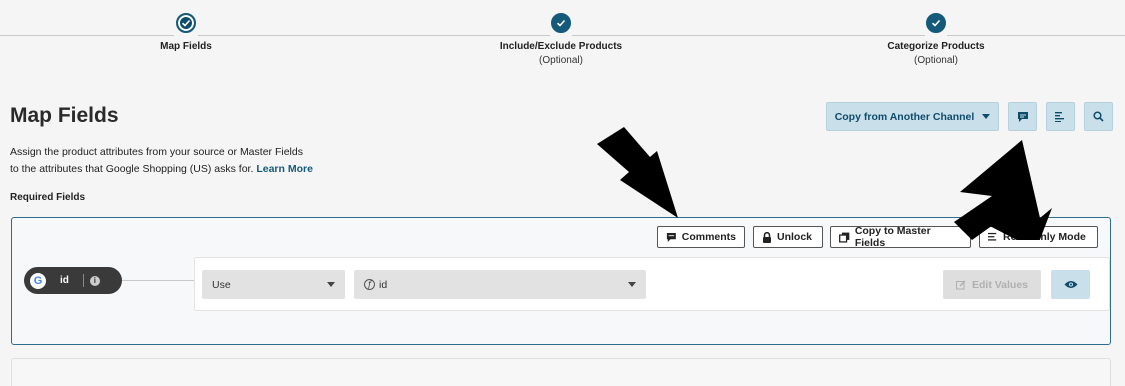  Describe the element at coordinates (186, 46) in the screenshot. I see `step-label: Map Fields` at that location.